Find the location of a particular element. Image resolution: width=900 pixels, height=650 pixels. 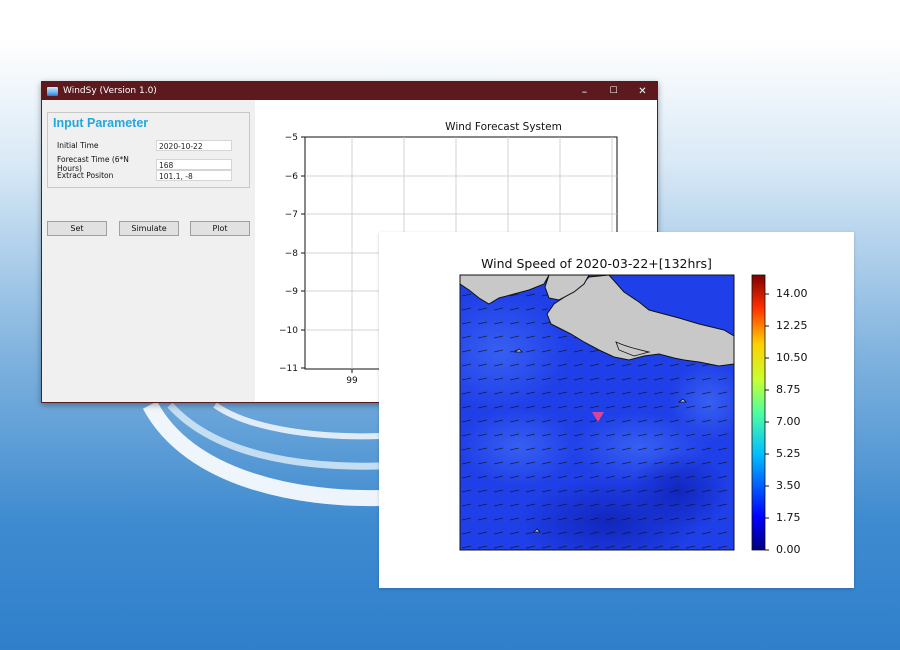

wind-speed-map is located at coordinates (614, 412).